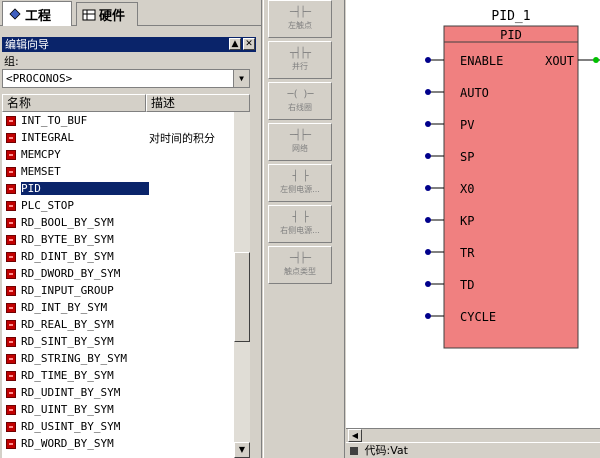  I want to click on input-pin-label: SP, so click(467, 157).